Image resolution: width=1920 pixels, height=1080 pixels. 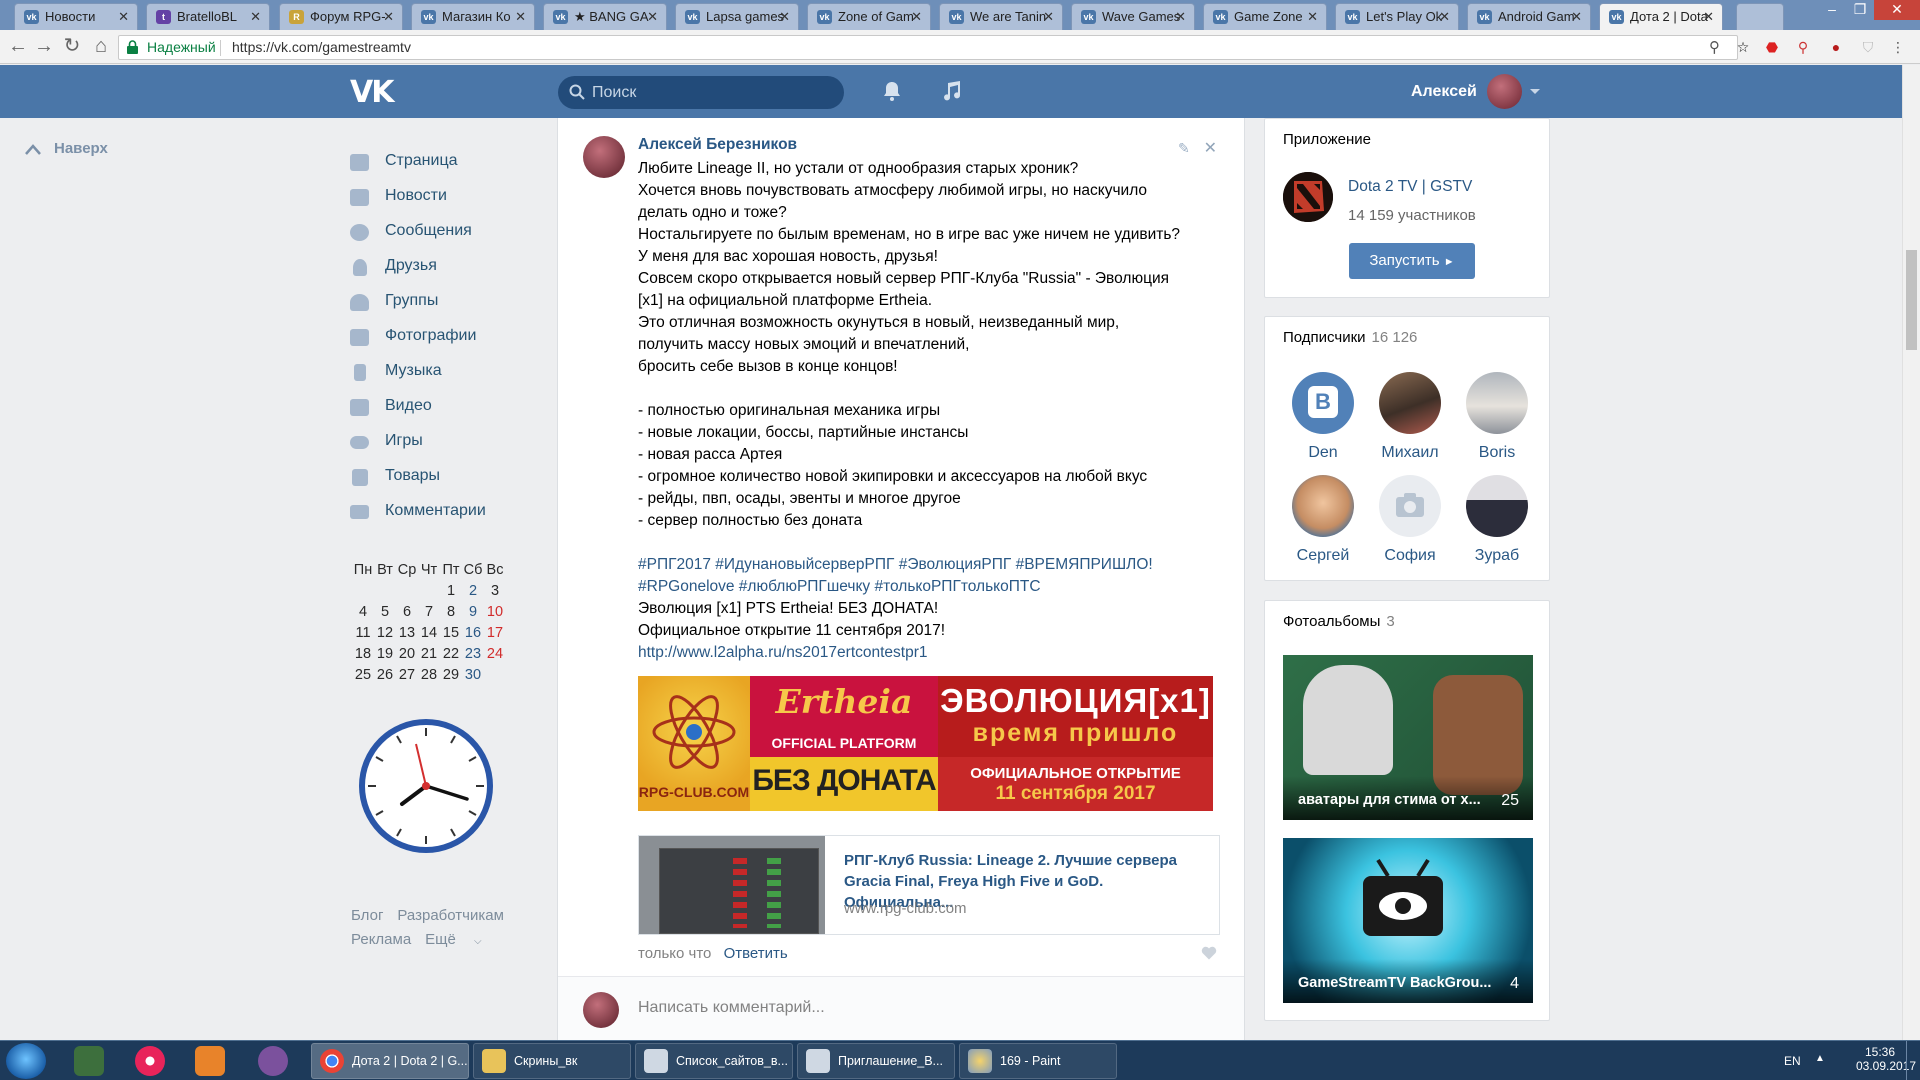 What do you see at coordinates (210, 1061) in the screenshot?
I see `media-player-icon` at bounding box center [210, 1061].